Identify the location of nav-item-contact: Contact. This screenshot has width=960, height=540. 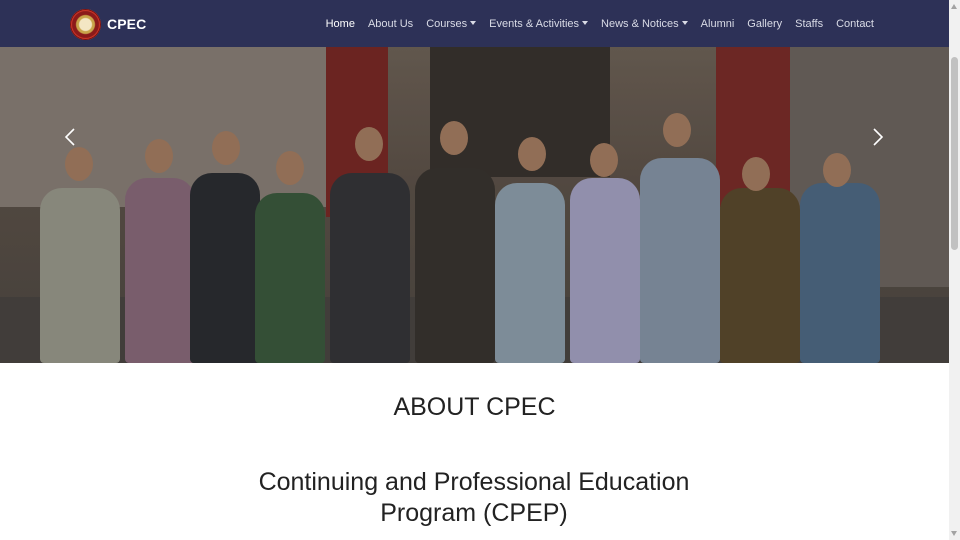
(855, 24).